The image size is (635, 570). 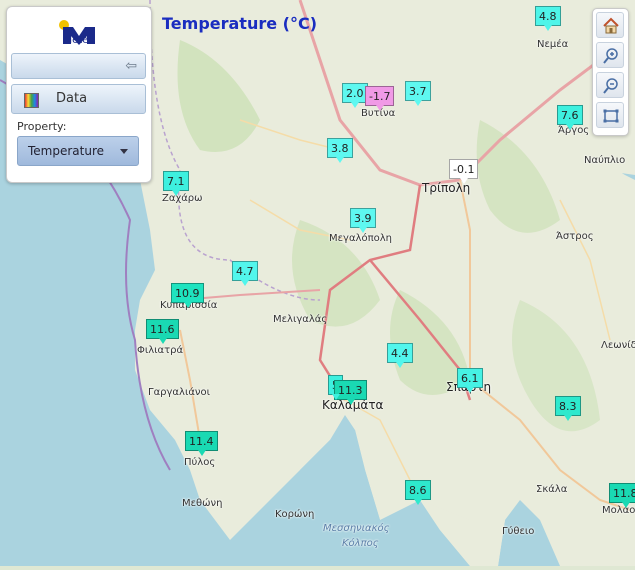 I want to click on home-button, so click(x=610, y=25).